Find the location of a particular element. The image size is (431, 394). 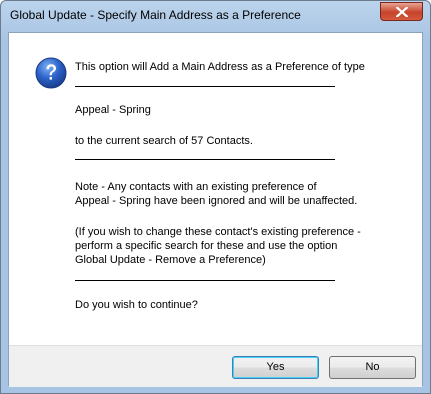

continue-question: Do you wish to continue? is located at coordinates (136, 305).